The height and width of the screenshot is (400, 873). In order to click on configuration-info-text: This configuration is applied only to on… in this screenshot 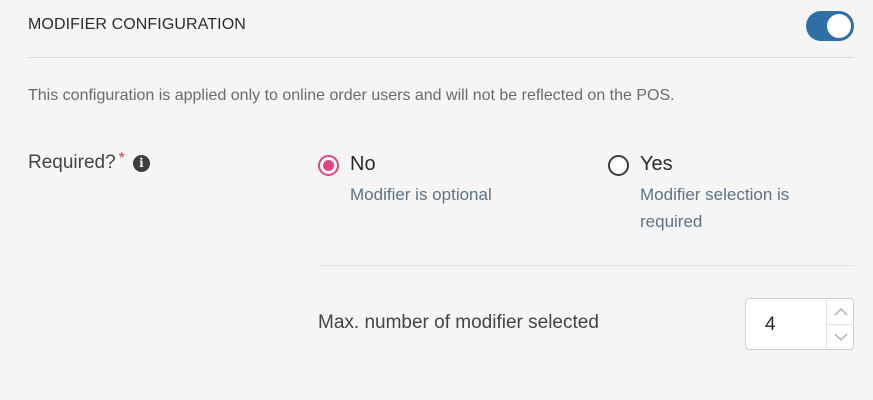, I will do `click(351, 95)`.